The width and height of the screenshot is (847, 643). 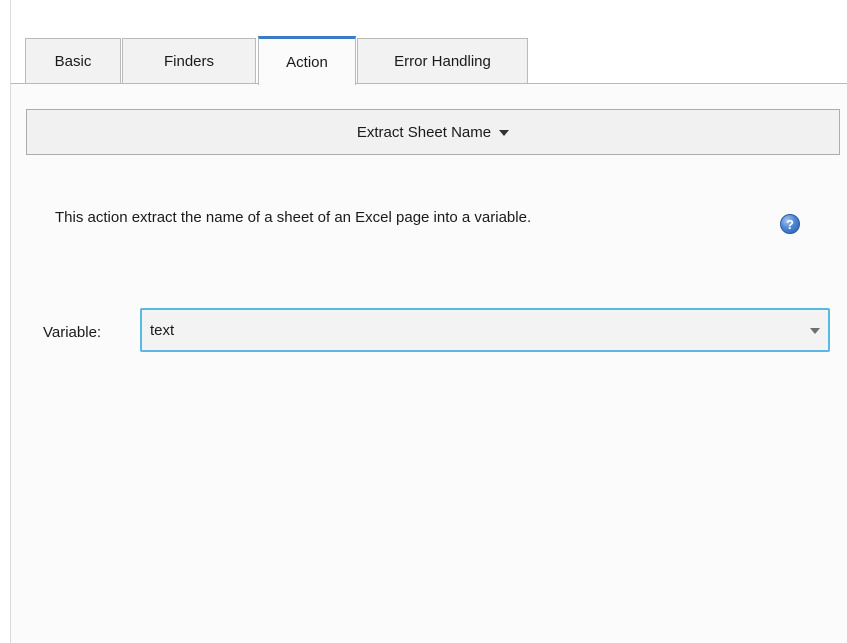 What do you see at coordinates (504, 133) in the screenshot?
I see `caret-down-icon` at bounding box center [504, 133].